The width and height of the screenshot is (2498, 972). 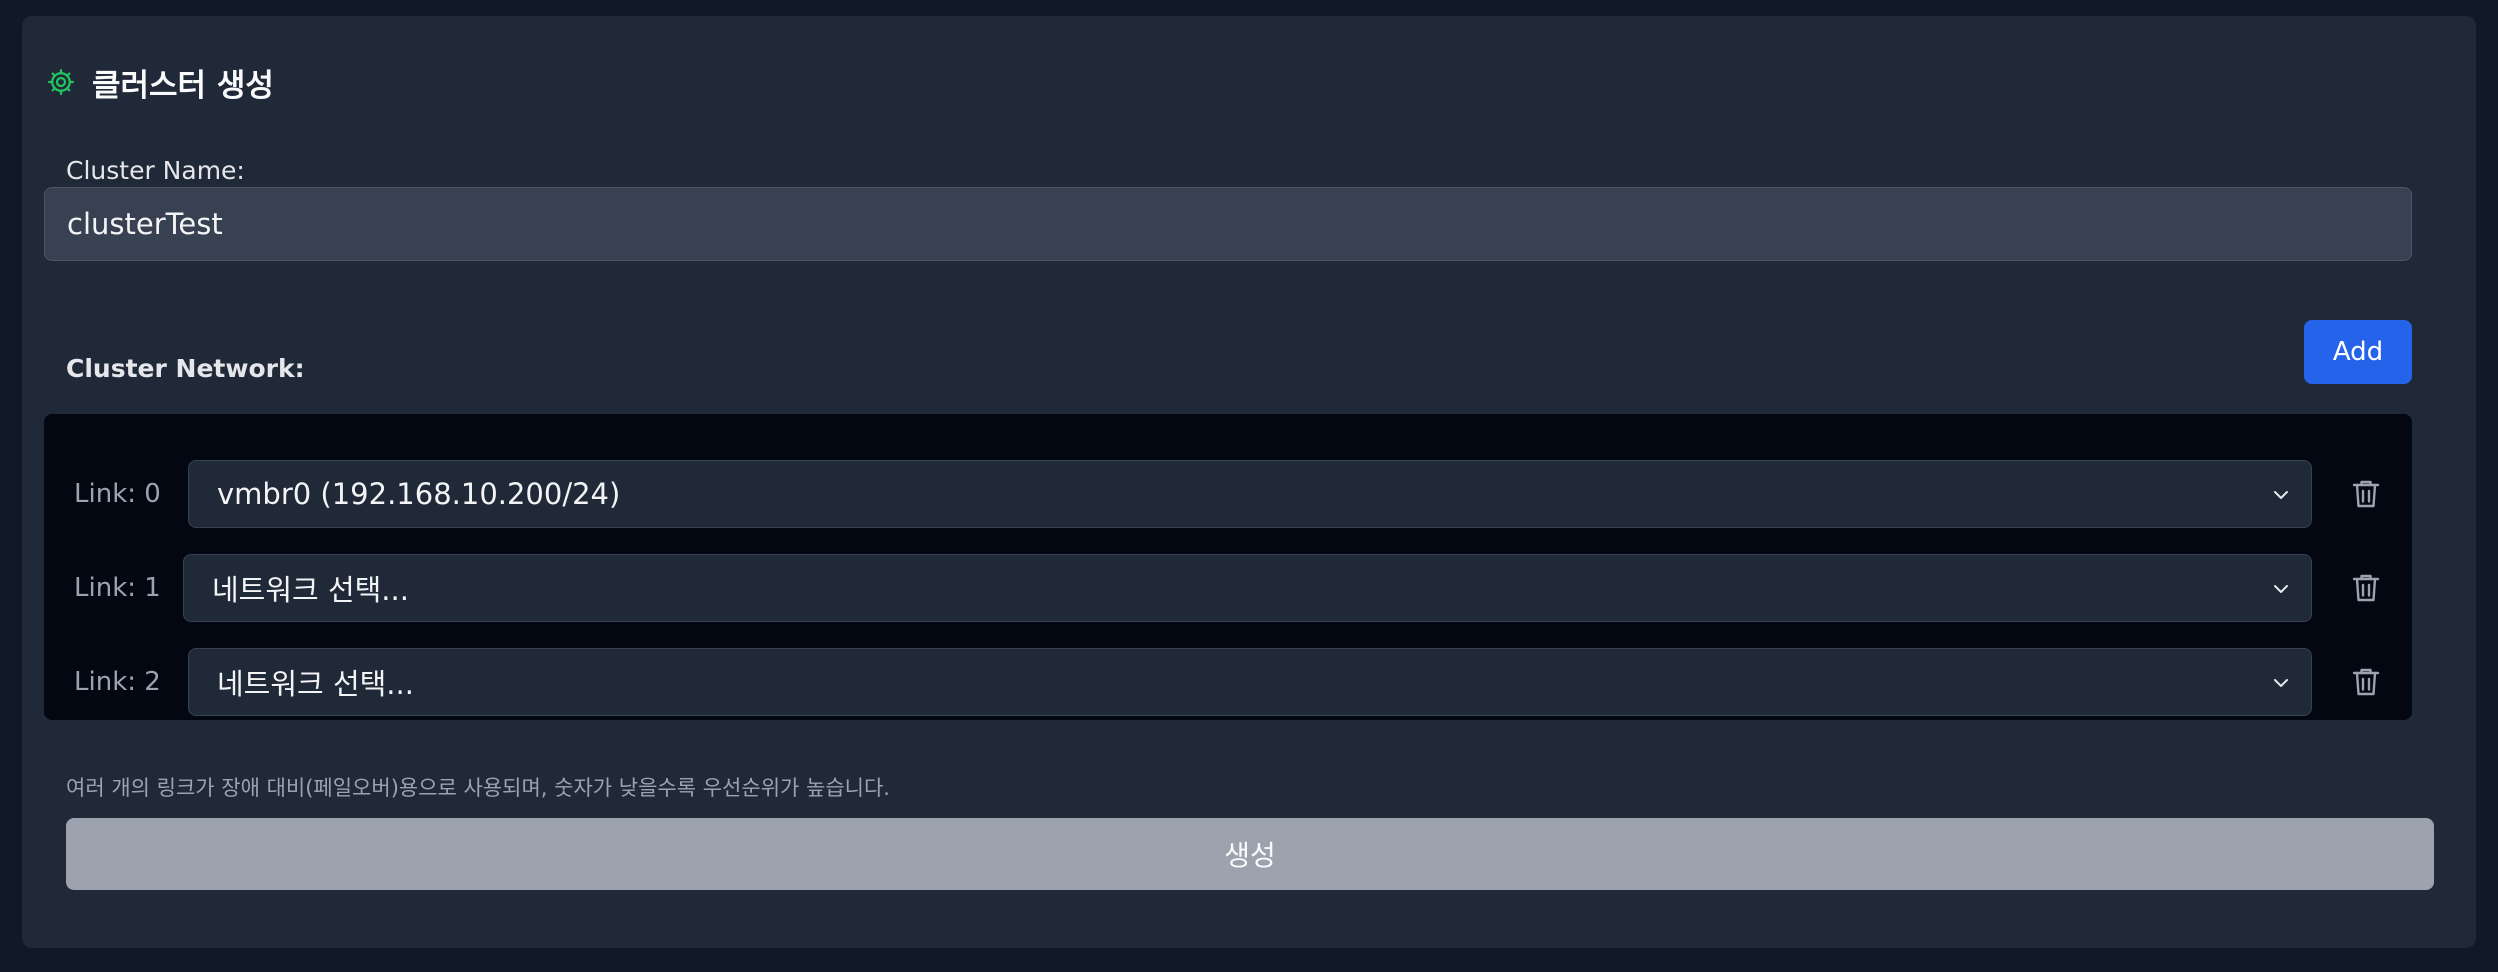 I want to click on link-select-value: vmbr0 (192.168.10.200/24), so click(x=419, y=494).